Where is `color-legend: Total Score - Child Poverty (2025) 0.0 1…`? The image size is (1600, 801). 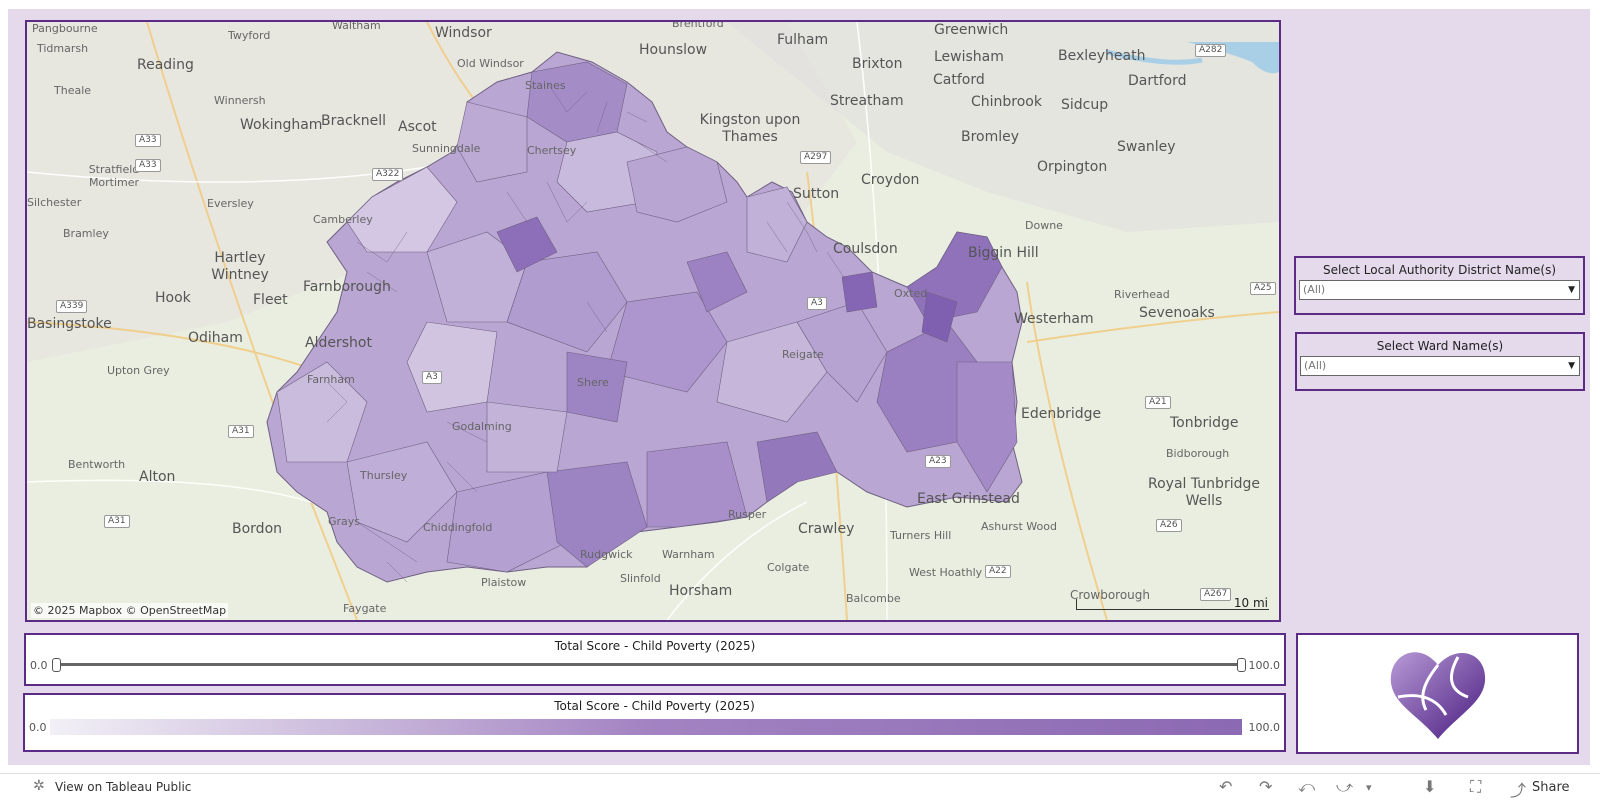 color-legend: Total Score - Child Poverty (2025) 0.0 1… is located at coordinates (654, 722).